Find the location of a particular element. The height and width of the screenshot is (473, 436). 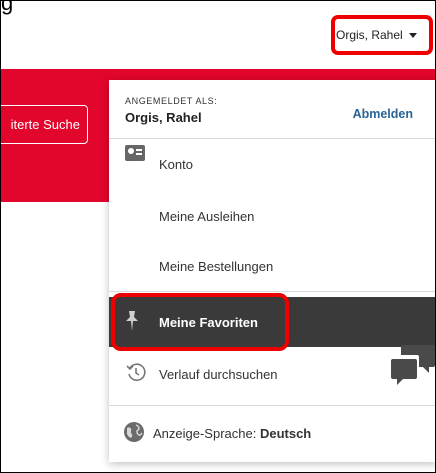

chat-bubbles-icon is located at coordinates (412, 365).